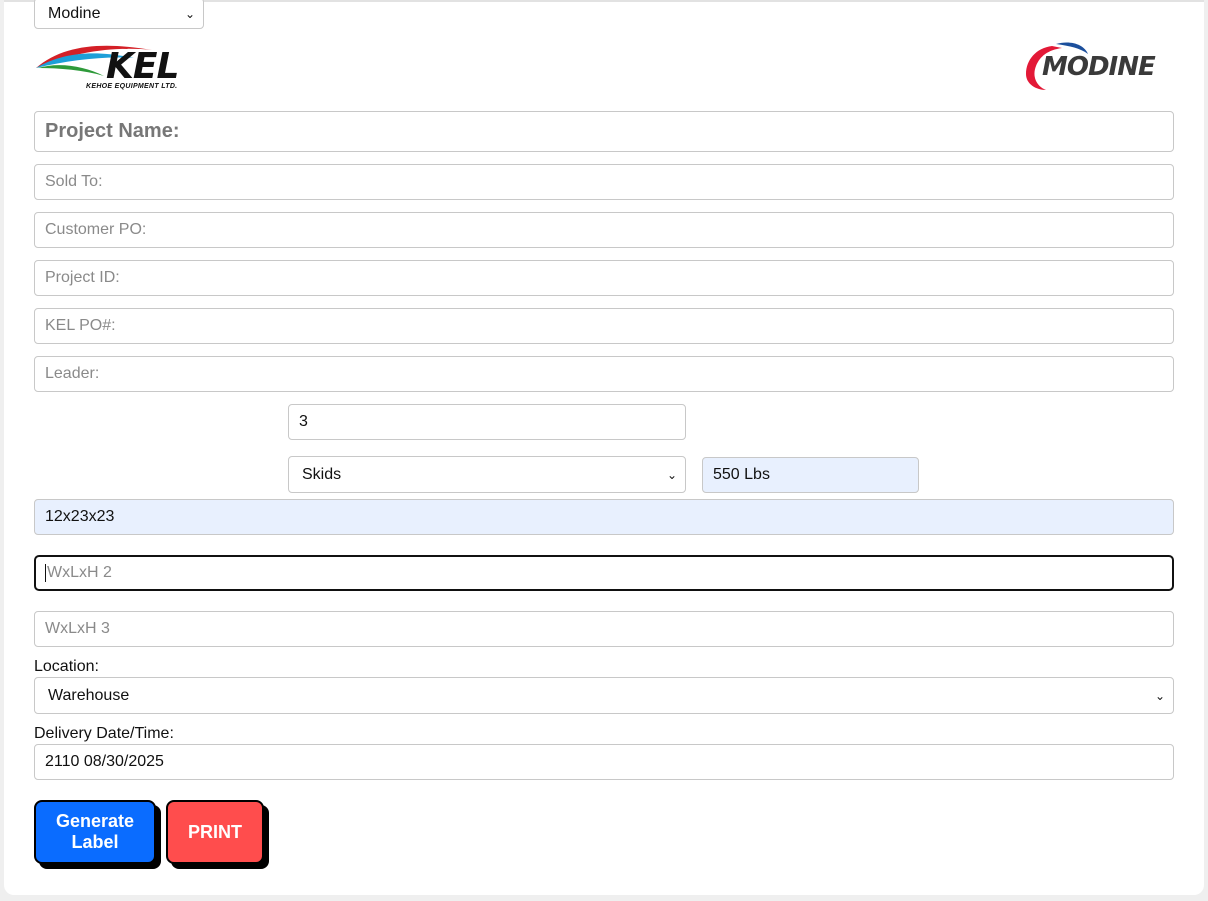  What do you see at coordinates (604, 326) in the screenshot?
I see `kel-po-field: KEL PO#:` at bounding box center [604, 326].